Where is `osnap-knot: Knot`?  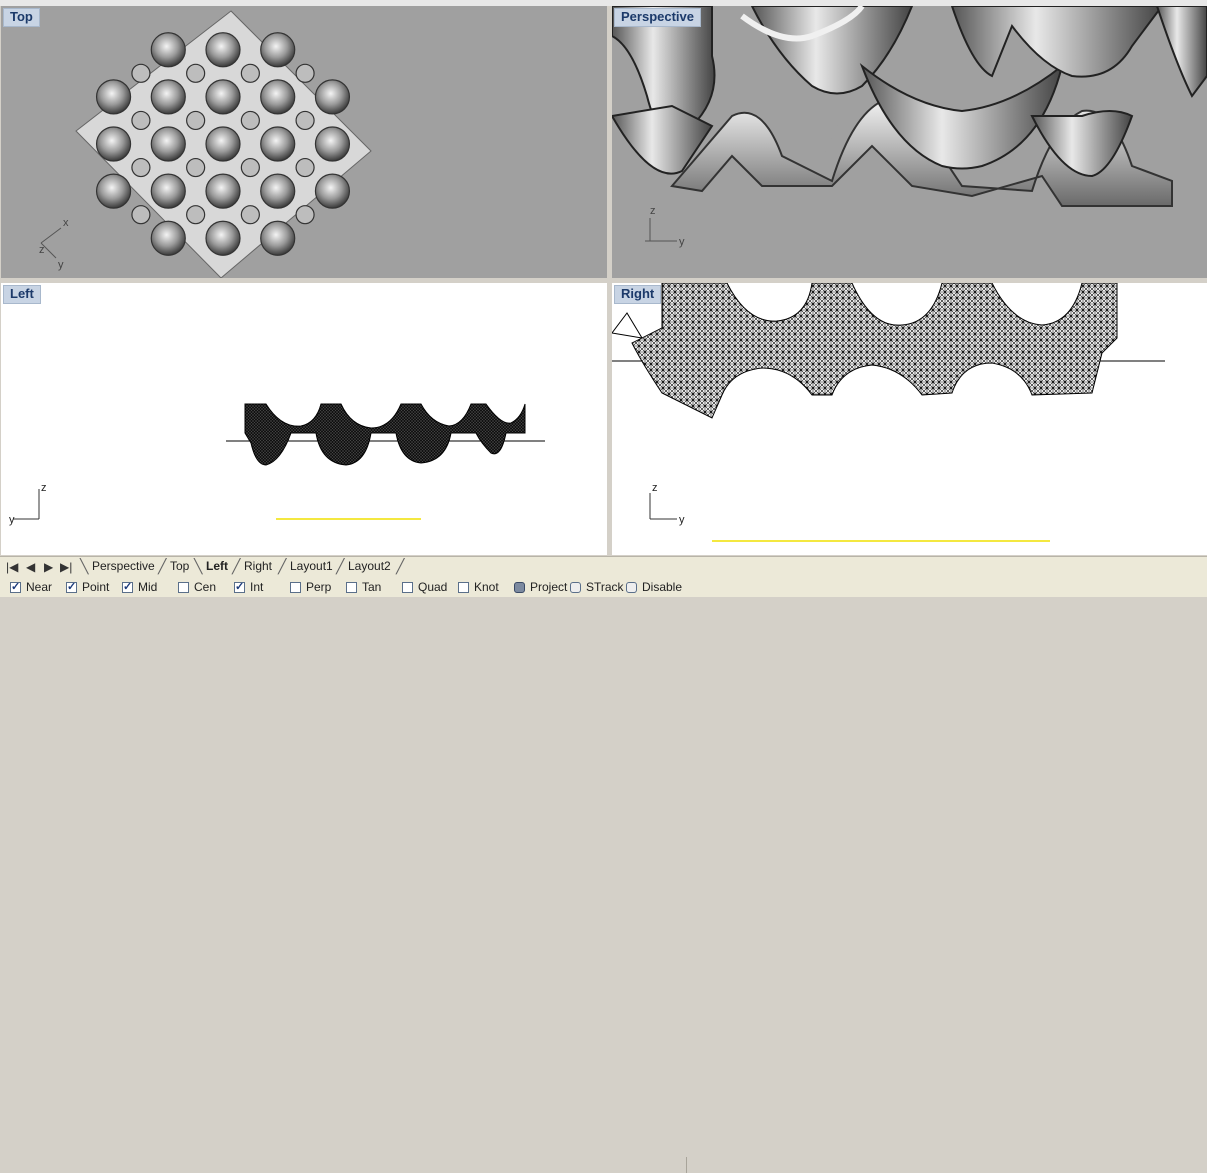
osnap-knot: Knot is located at coordinates (478, 587).